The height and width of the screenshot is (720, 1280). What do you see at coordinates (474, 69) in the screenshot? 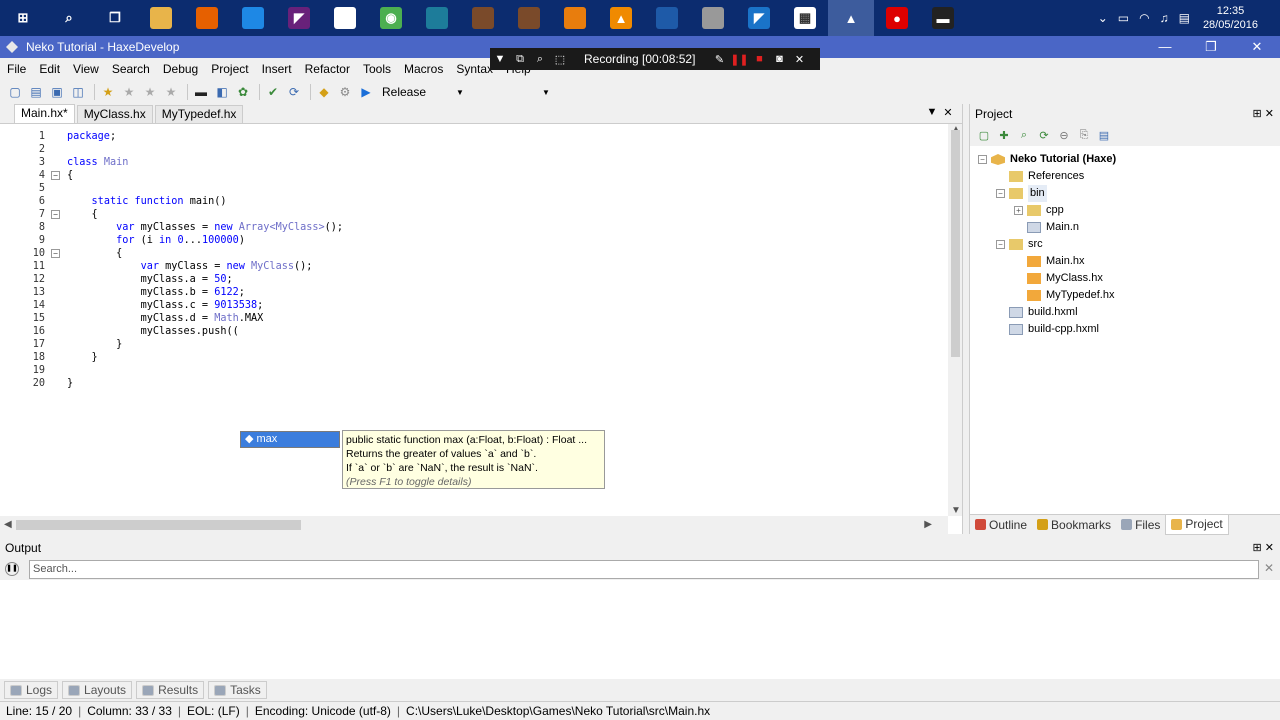
I see `menu-syntax: Syntax` at bounding box center [474, 69].